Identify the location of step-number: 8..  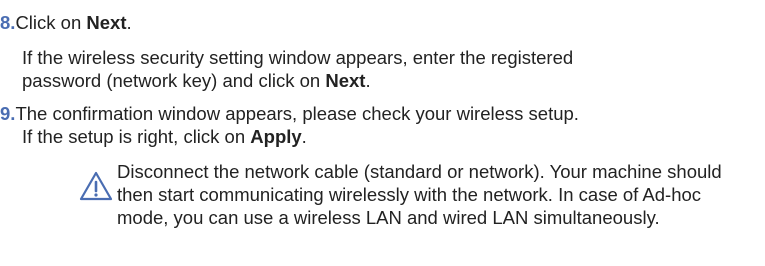
(8, 22).